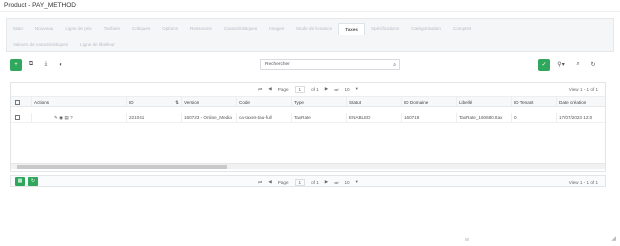 The image size is (620, 246). Describe the element at coordinates (78, 101) in the screenshot. I see `col-actions: Actions` at that location.